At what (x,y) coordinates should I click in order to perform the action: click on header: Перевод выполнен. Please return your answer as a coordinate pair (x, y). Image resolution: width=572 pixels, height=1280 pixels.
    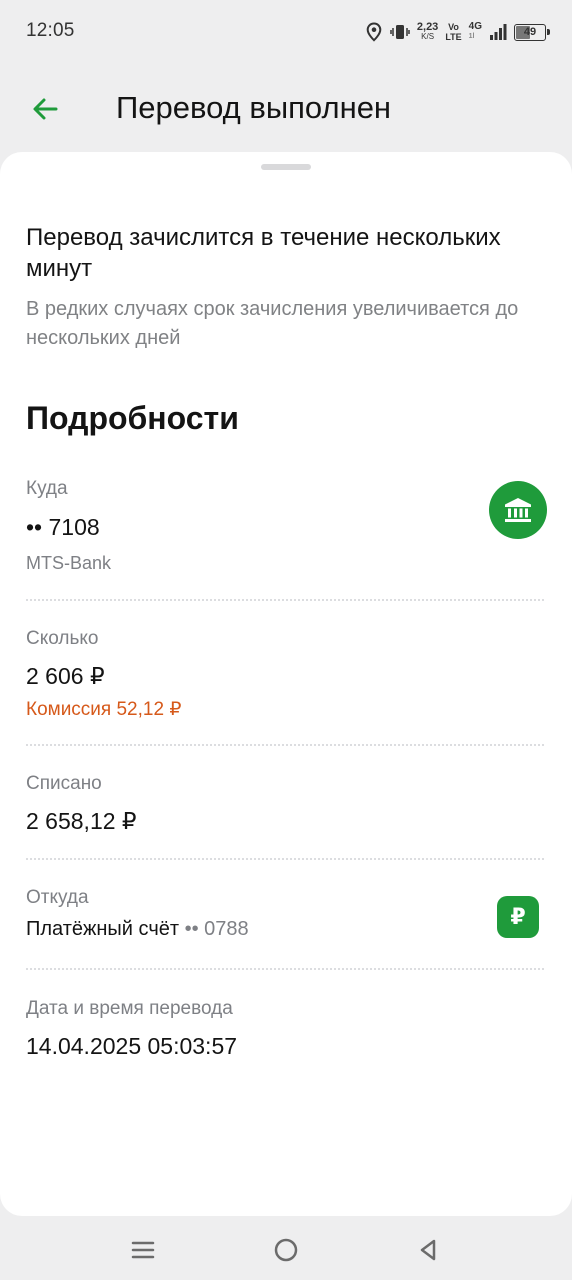
    Looking at the image, I should click on (286, 109).